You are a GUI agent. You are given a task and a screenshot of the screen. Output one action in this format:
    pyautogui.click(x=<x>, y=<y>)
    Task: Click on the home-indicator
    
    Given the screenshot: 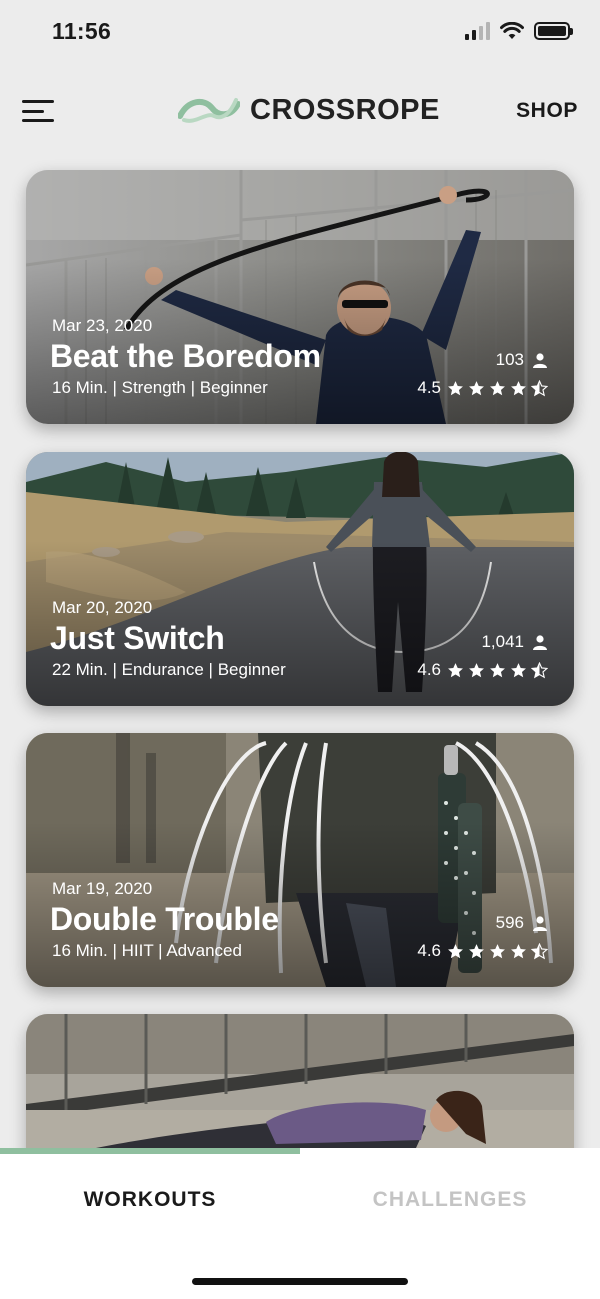 What is the action you would take?
    pyautogui.click(x=300, y=1281)
    